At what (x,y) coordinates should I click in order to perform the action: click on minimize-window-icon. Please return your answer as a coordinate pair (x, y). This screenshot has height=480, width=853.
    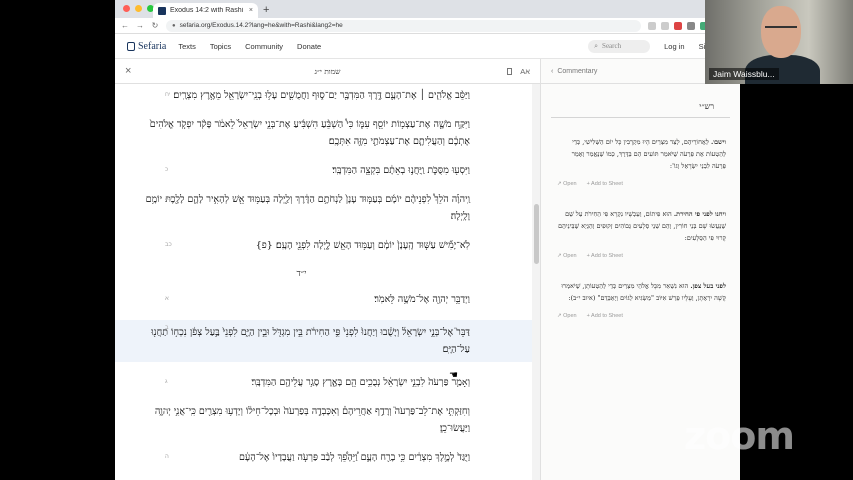
    Looking at the image, I should click on (138, 8).